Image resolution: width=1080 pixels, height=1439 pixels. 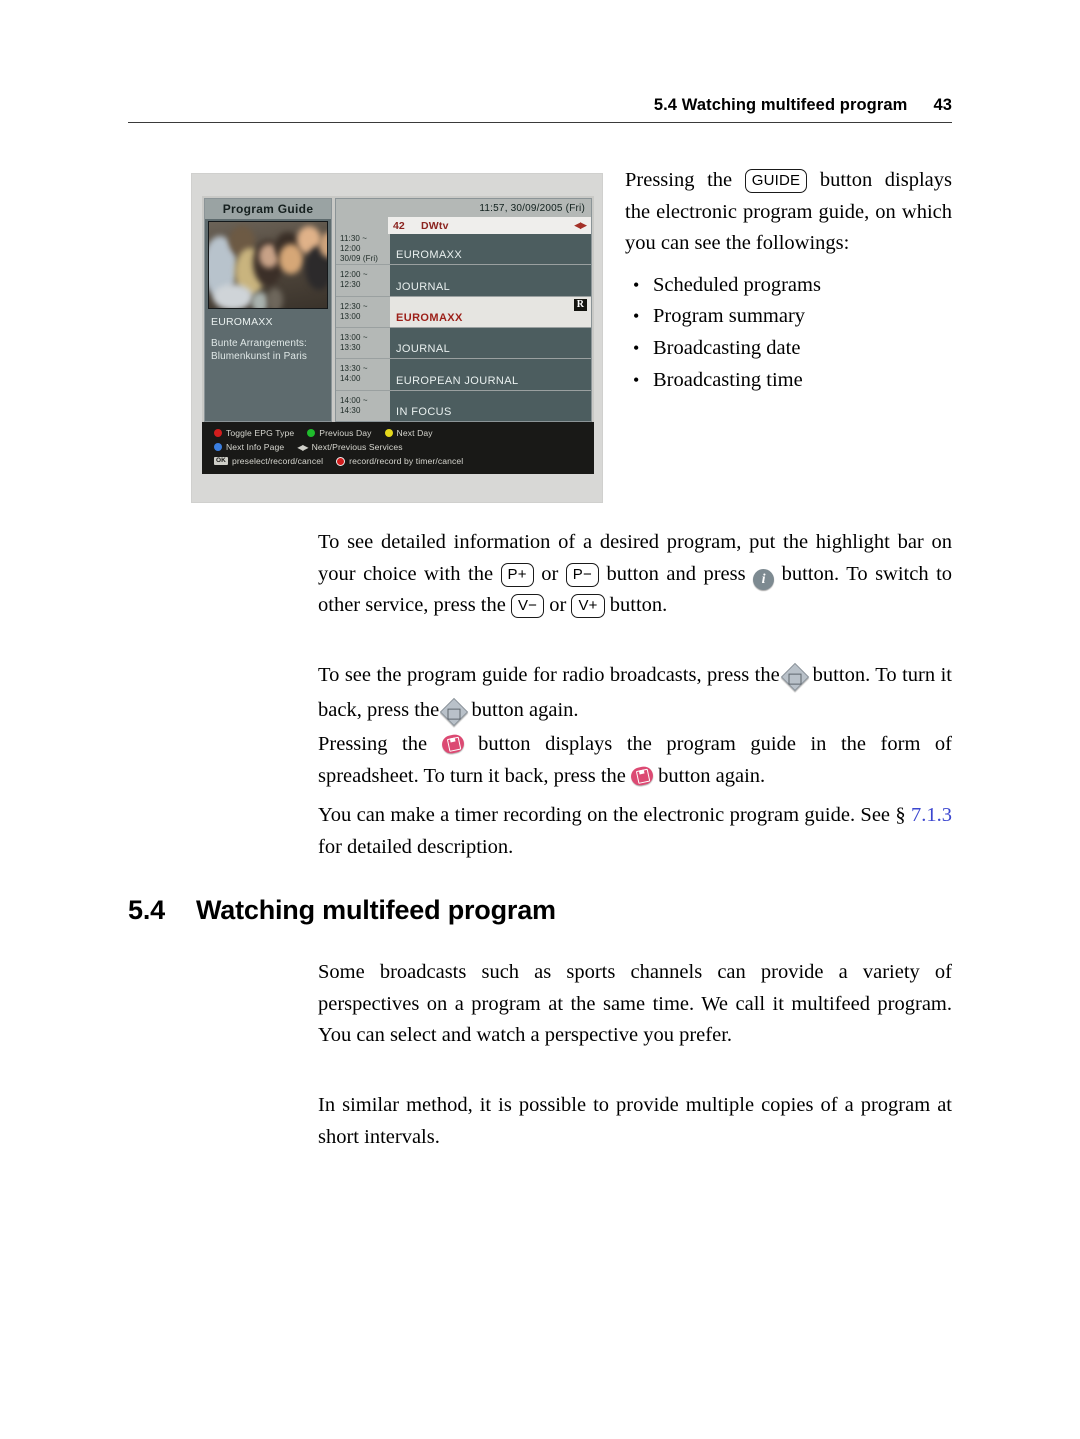 I want to click on epg-channel-selector: 42 DWtv ◀▶, so click(x=463, y=225).